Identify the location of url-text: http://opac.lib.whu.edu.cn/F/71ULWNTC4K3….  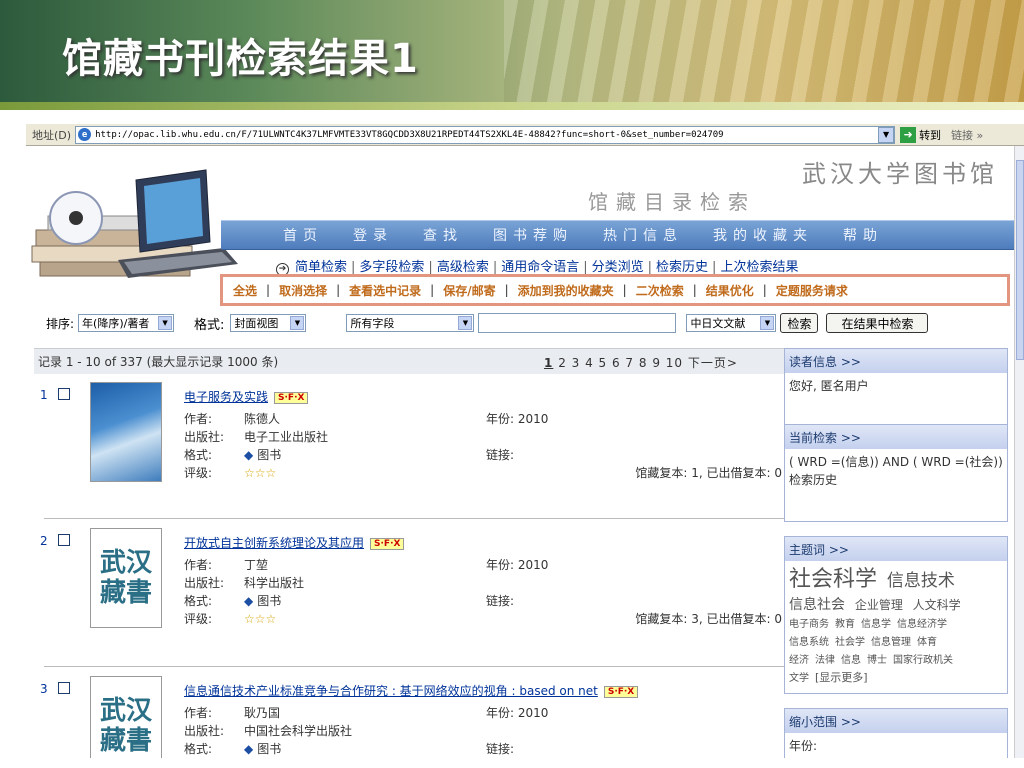
(409, 134).